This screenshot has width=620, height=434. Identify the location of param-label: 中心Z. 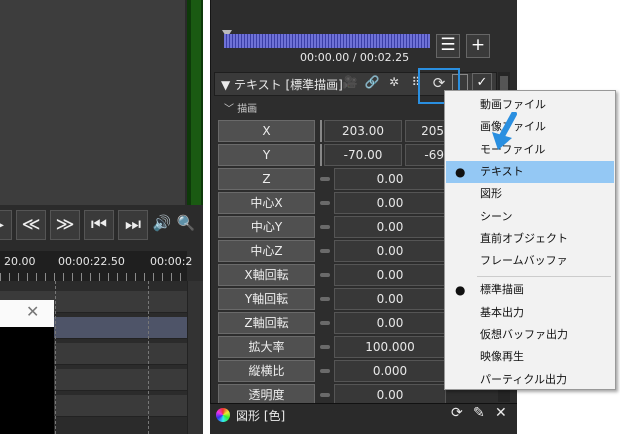
(266, 251).